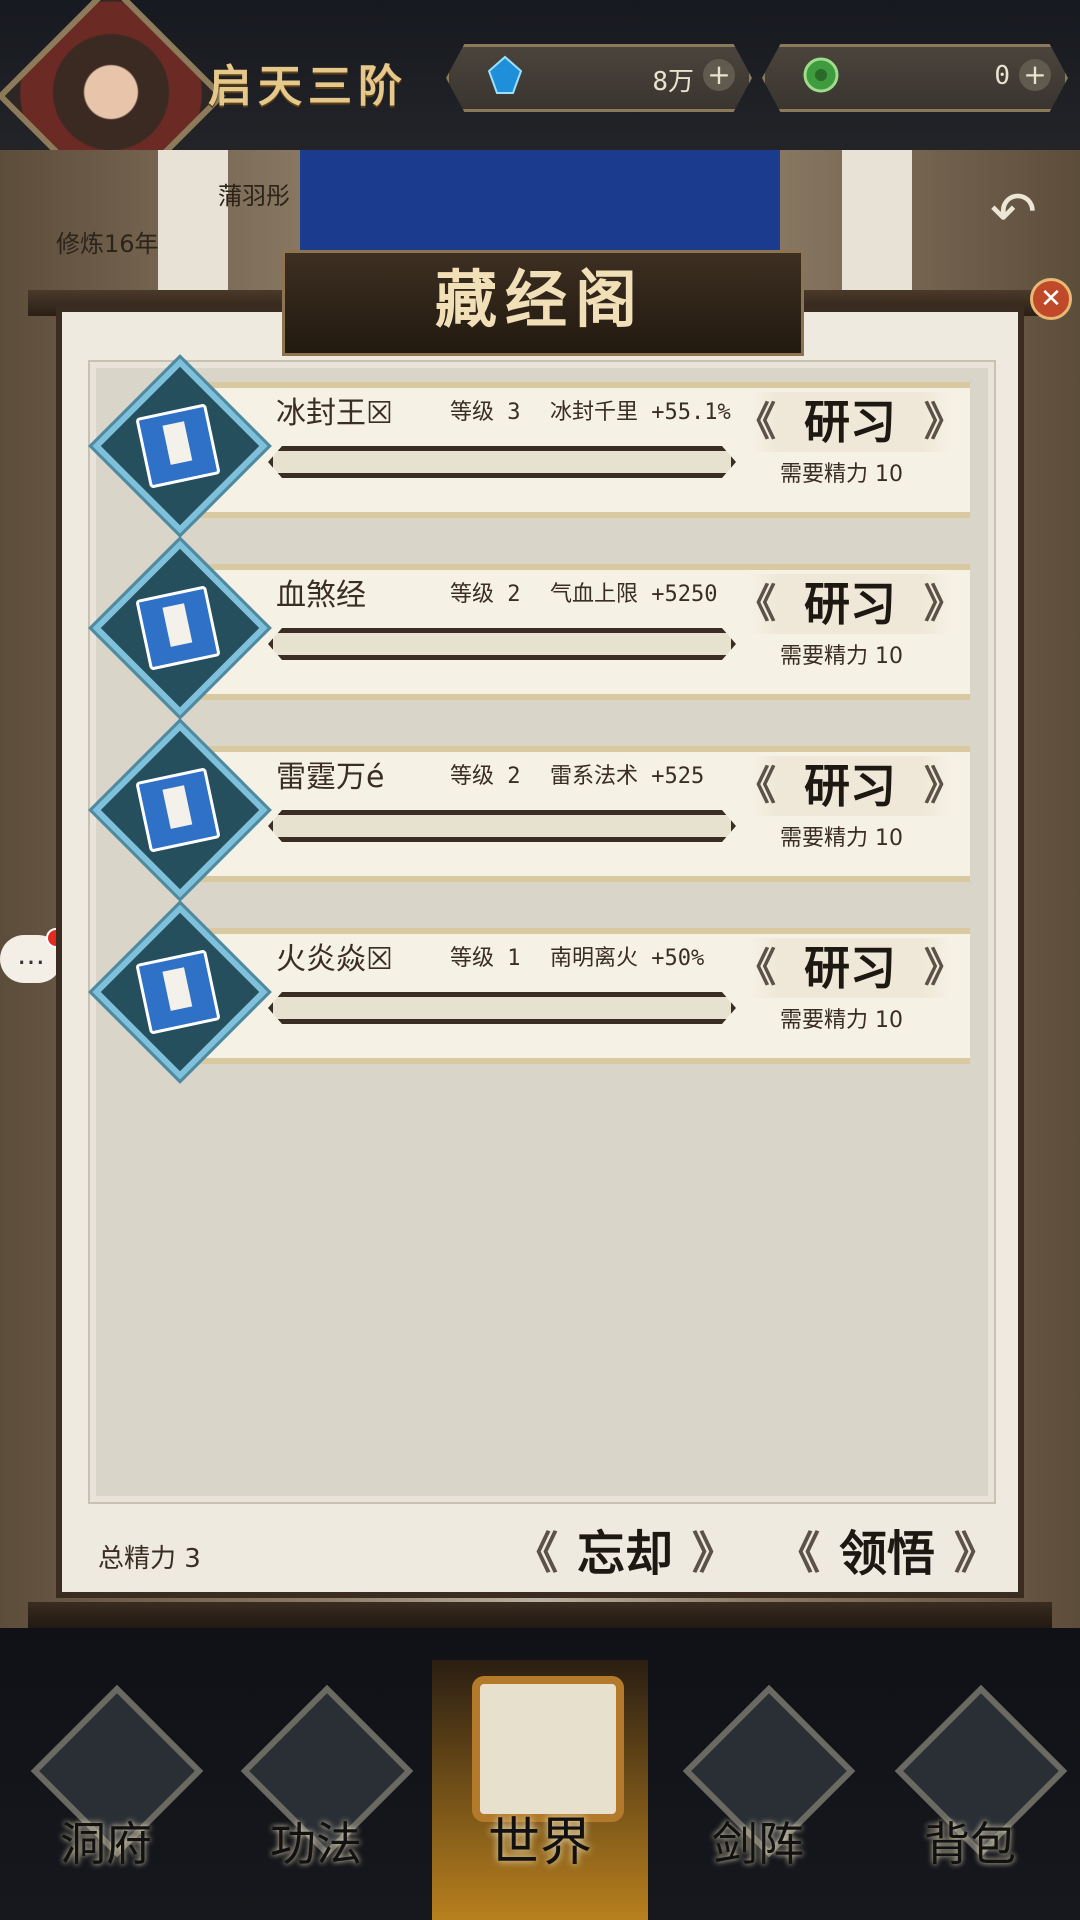 The image size is (1080, 1920). Describe the element at coordinates (540, 1790) in the screenshot. I see `nav-world: 世界` at that location.